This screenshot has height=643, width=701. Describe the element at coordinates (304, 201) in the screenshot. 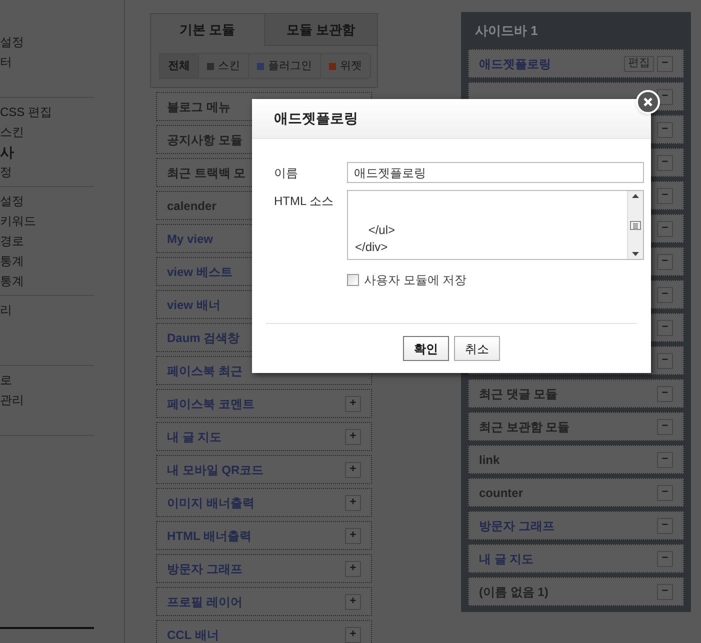

I see `source-label: HTML 소스` at that location.